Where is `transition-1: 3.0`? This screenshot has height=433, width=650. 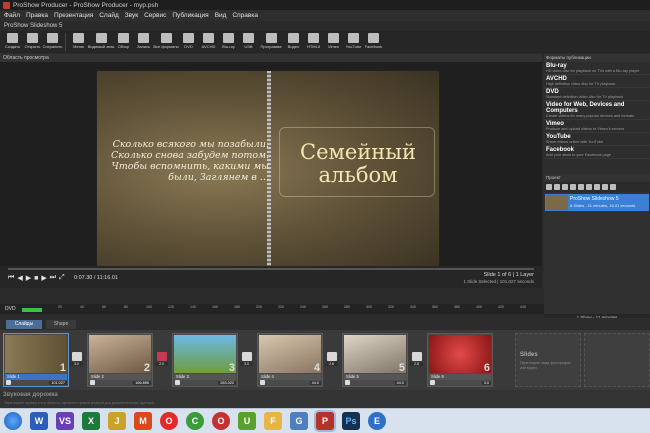
transition-1: 3.0 is located at coordinates (76, 360).